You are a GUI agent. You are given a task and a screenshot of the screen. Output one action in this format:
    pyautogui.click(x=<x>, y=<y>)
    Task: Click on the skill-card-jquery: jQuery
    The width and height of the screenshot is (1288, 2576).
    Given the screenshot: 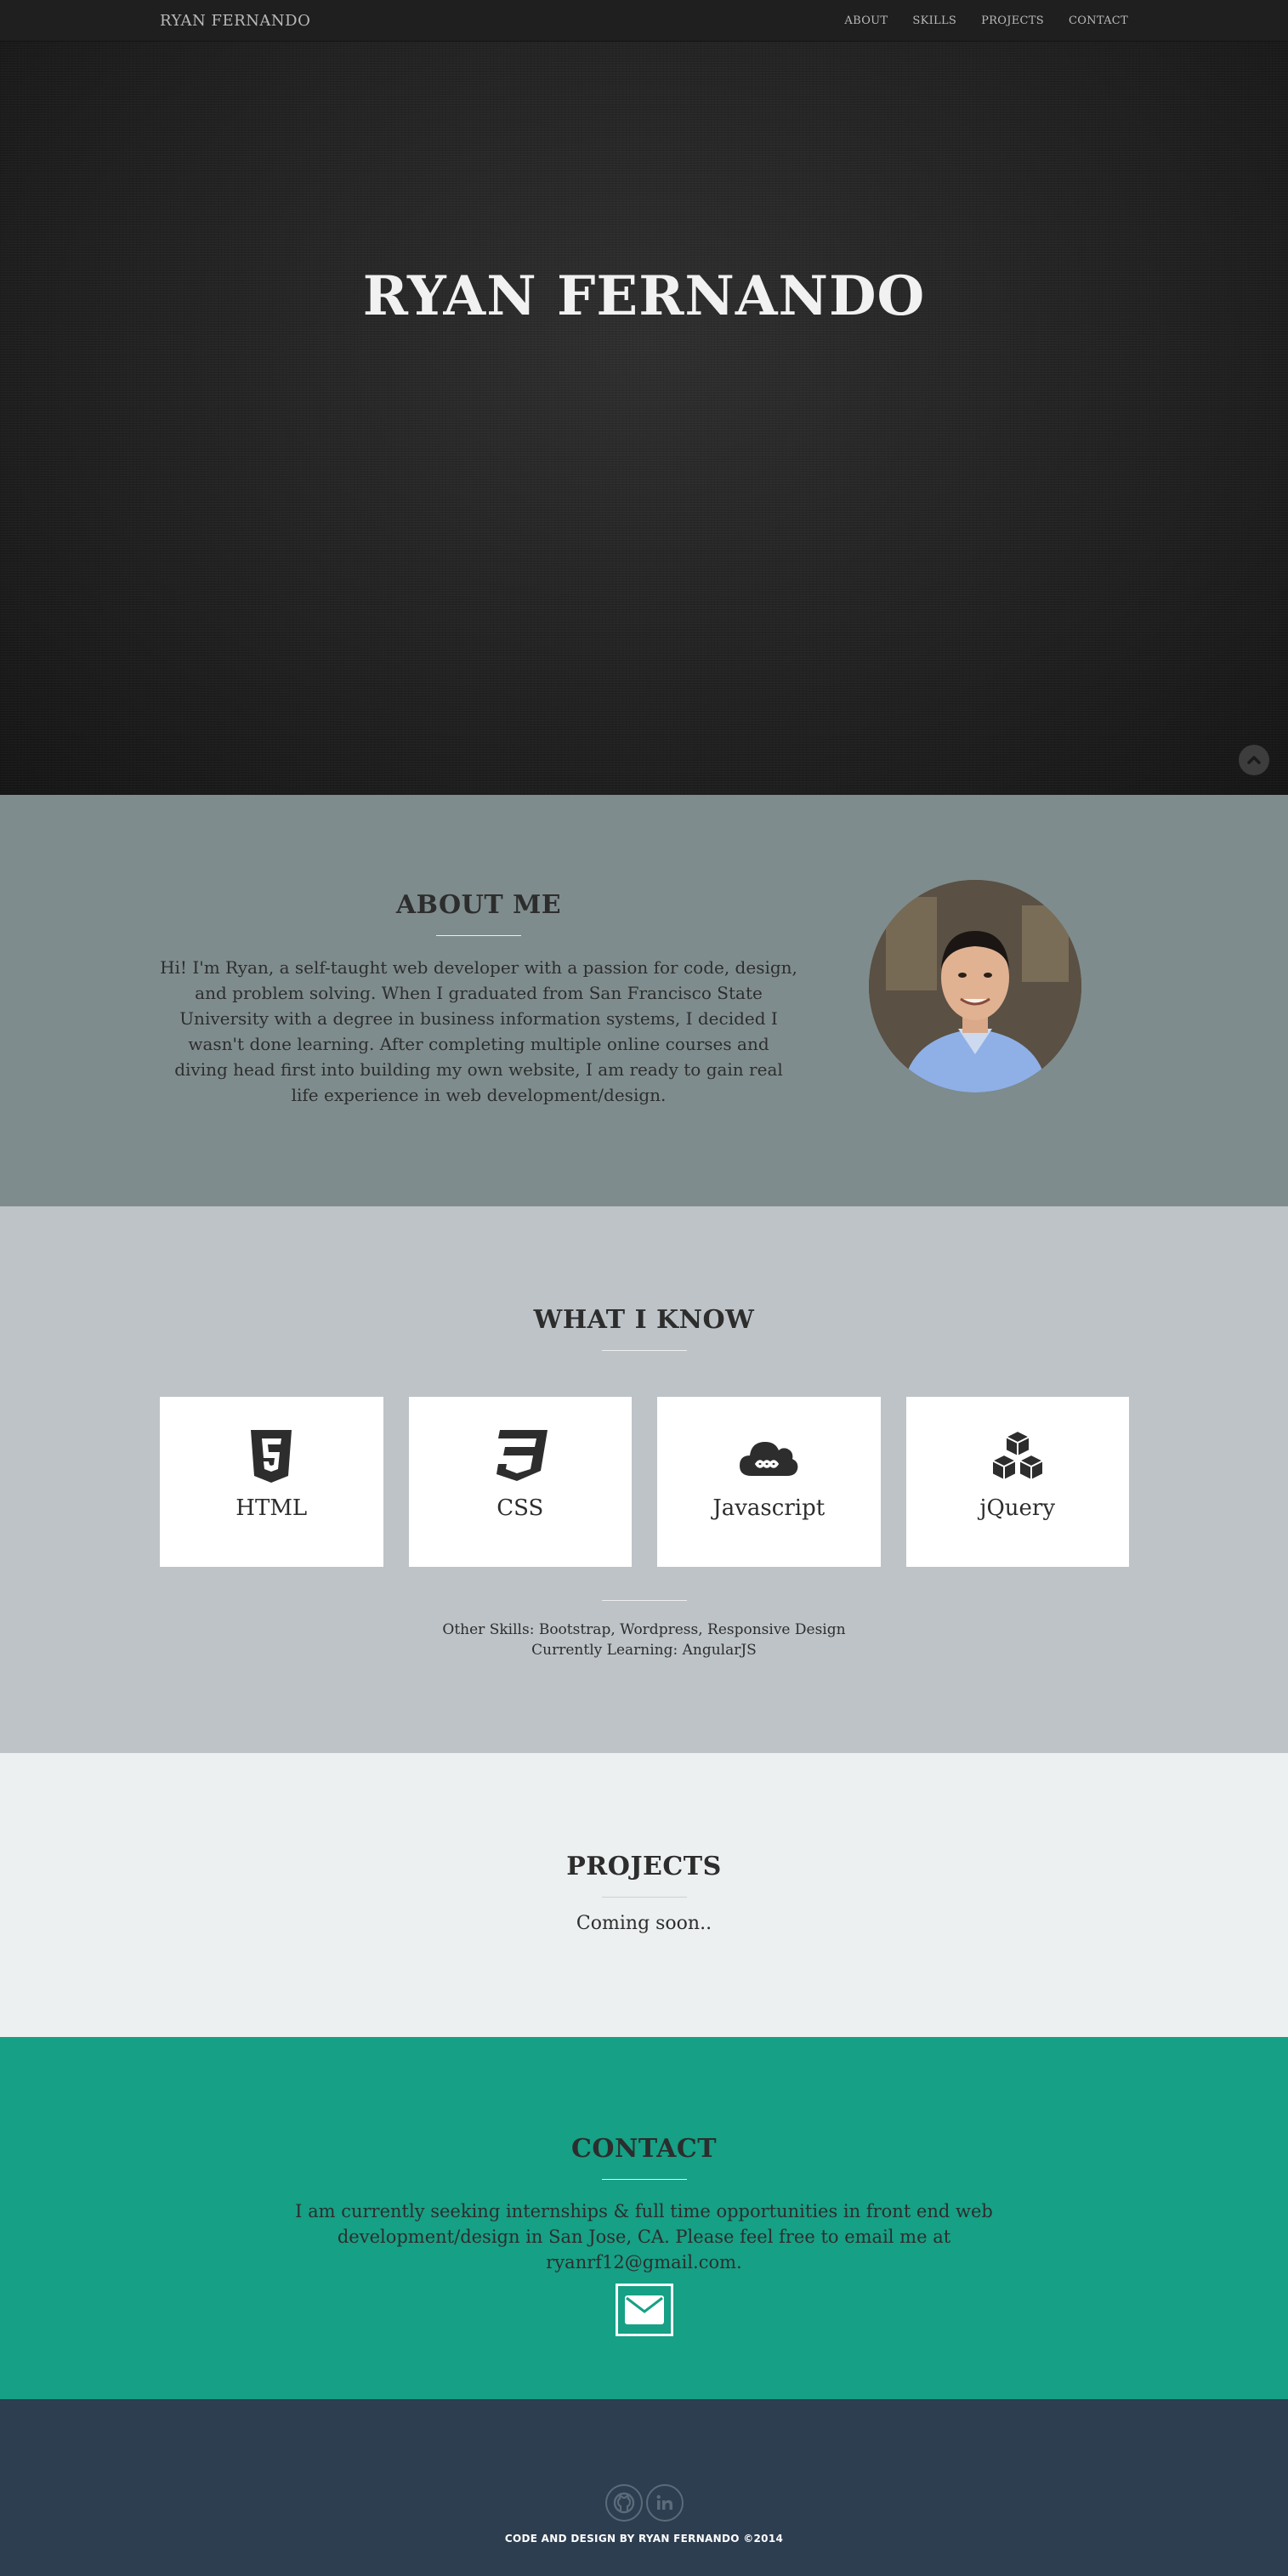 What is the action you would take?
    pyautogui.click(x=1017, y=1482)
    